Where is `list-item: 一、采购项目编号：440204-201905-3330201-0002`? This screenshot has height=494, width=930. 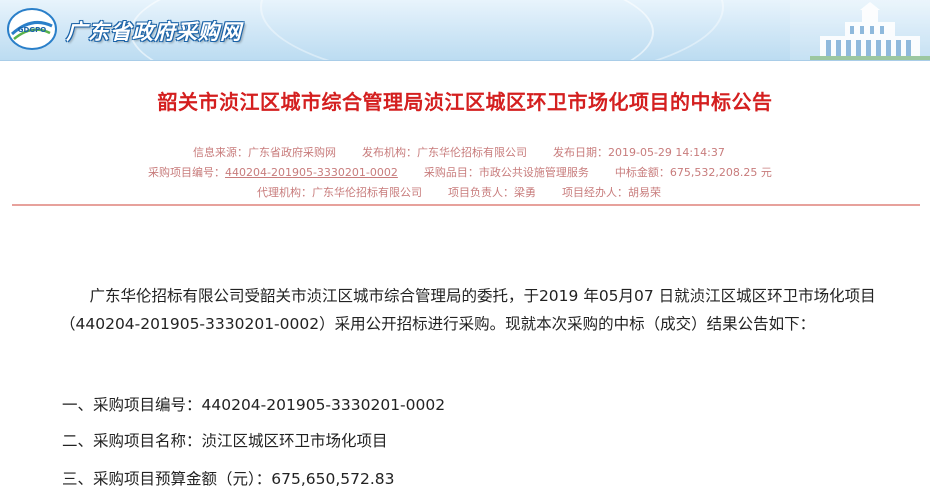
list-item: 一、采购项目编号：440204-201905-3330201-0002 is located at coordinates (254, 405).